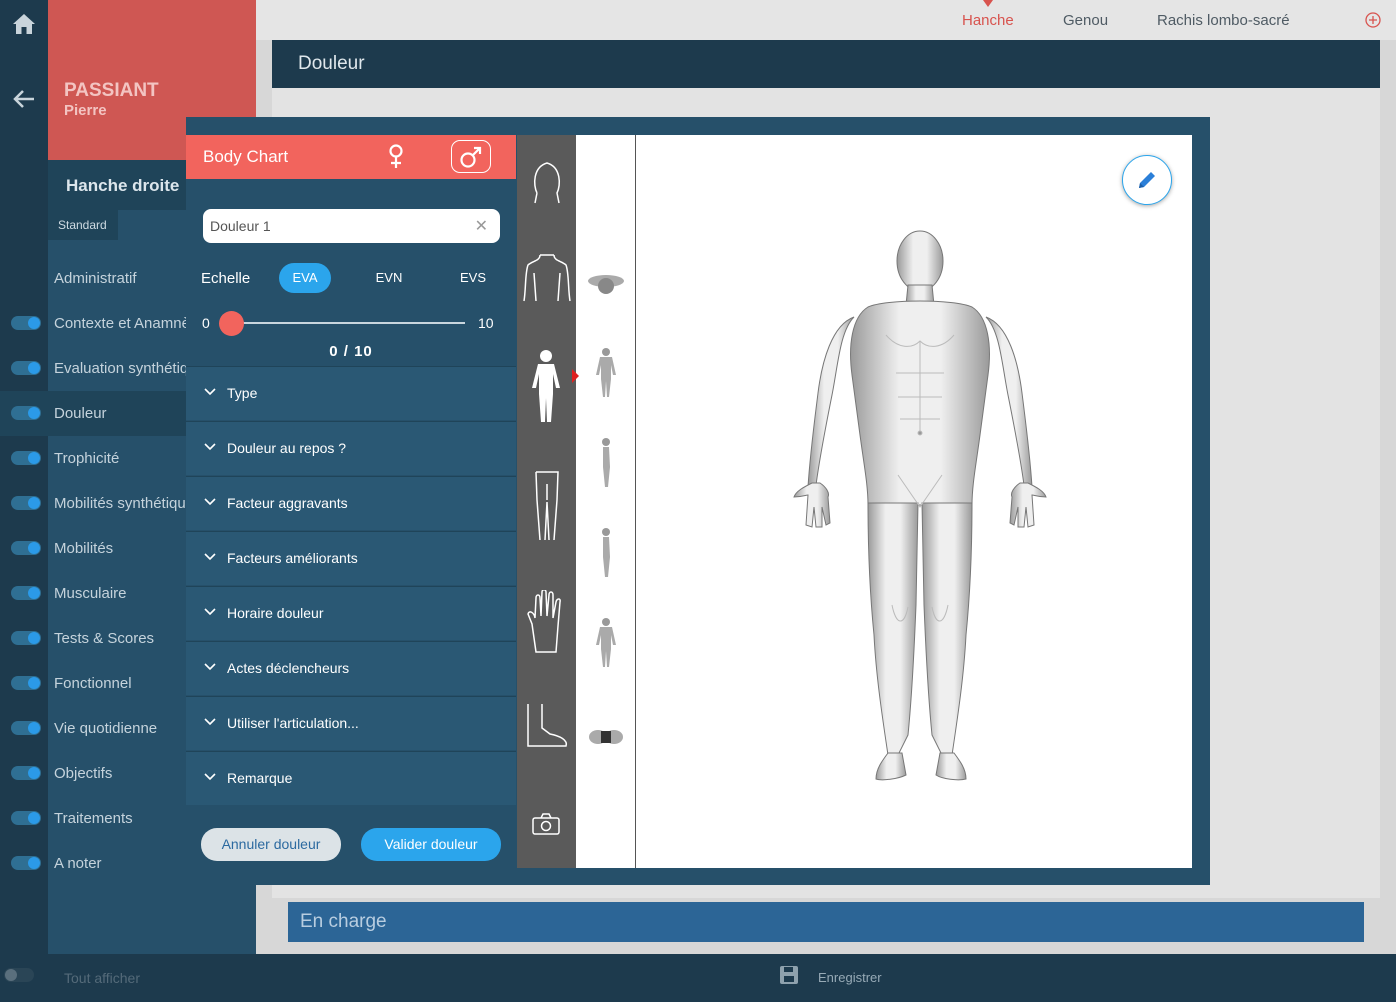 The height and width of the screenshot is (1002, 1396). Describe the element at coordinates (351, 668) in the screenshot. I see `accordion-section-5: Actes déclencheurs` at that location.